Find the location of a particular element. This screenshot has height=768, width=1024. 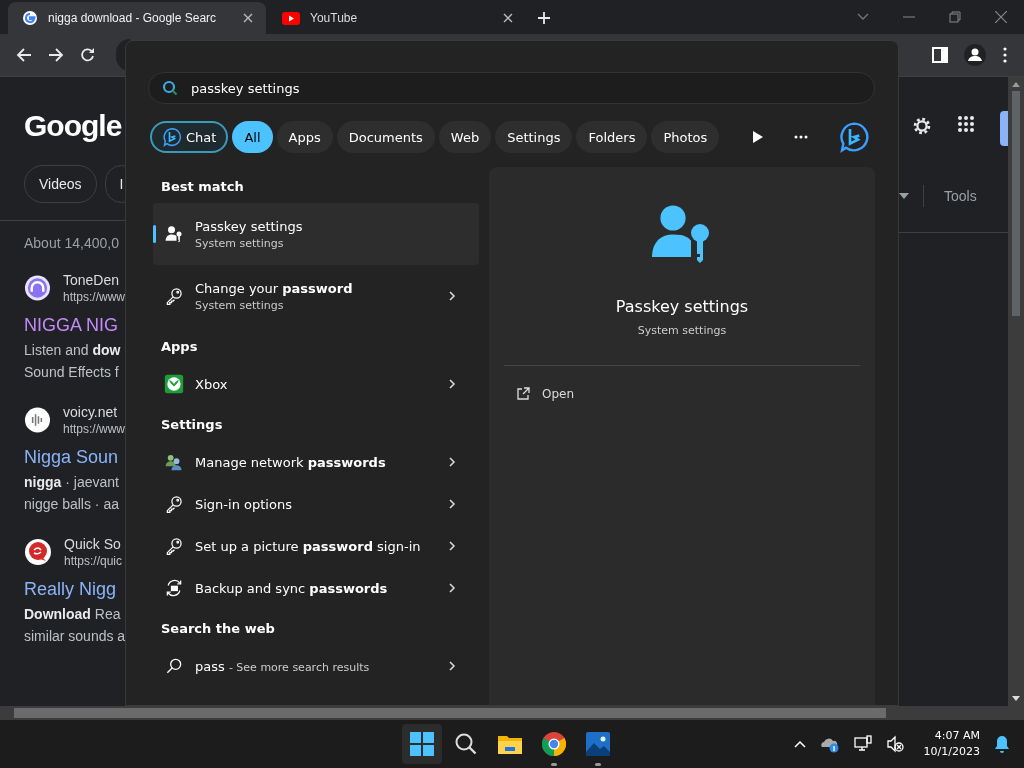

filter-tab: Apps is located at coordinates (304, 137).